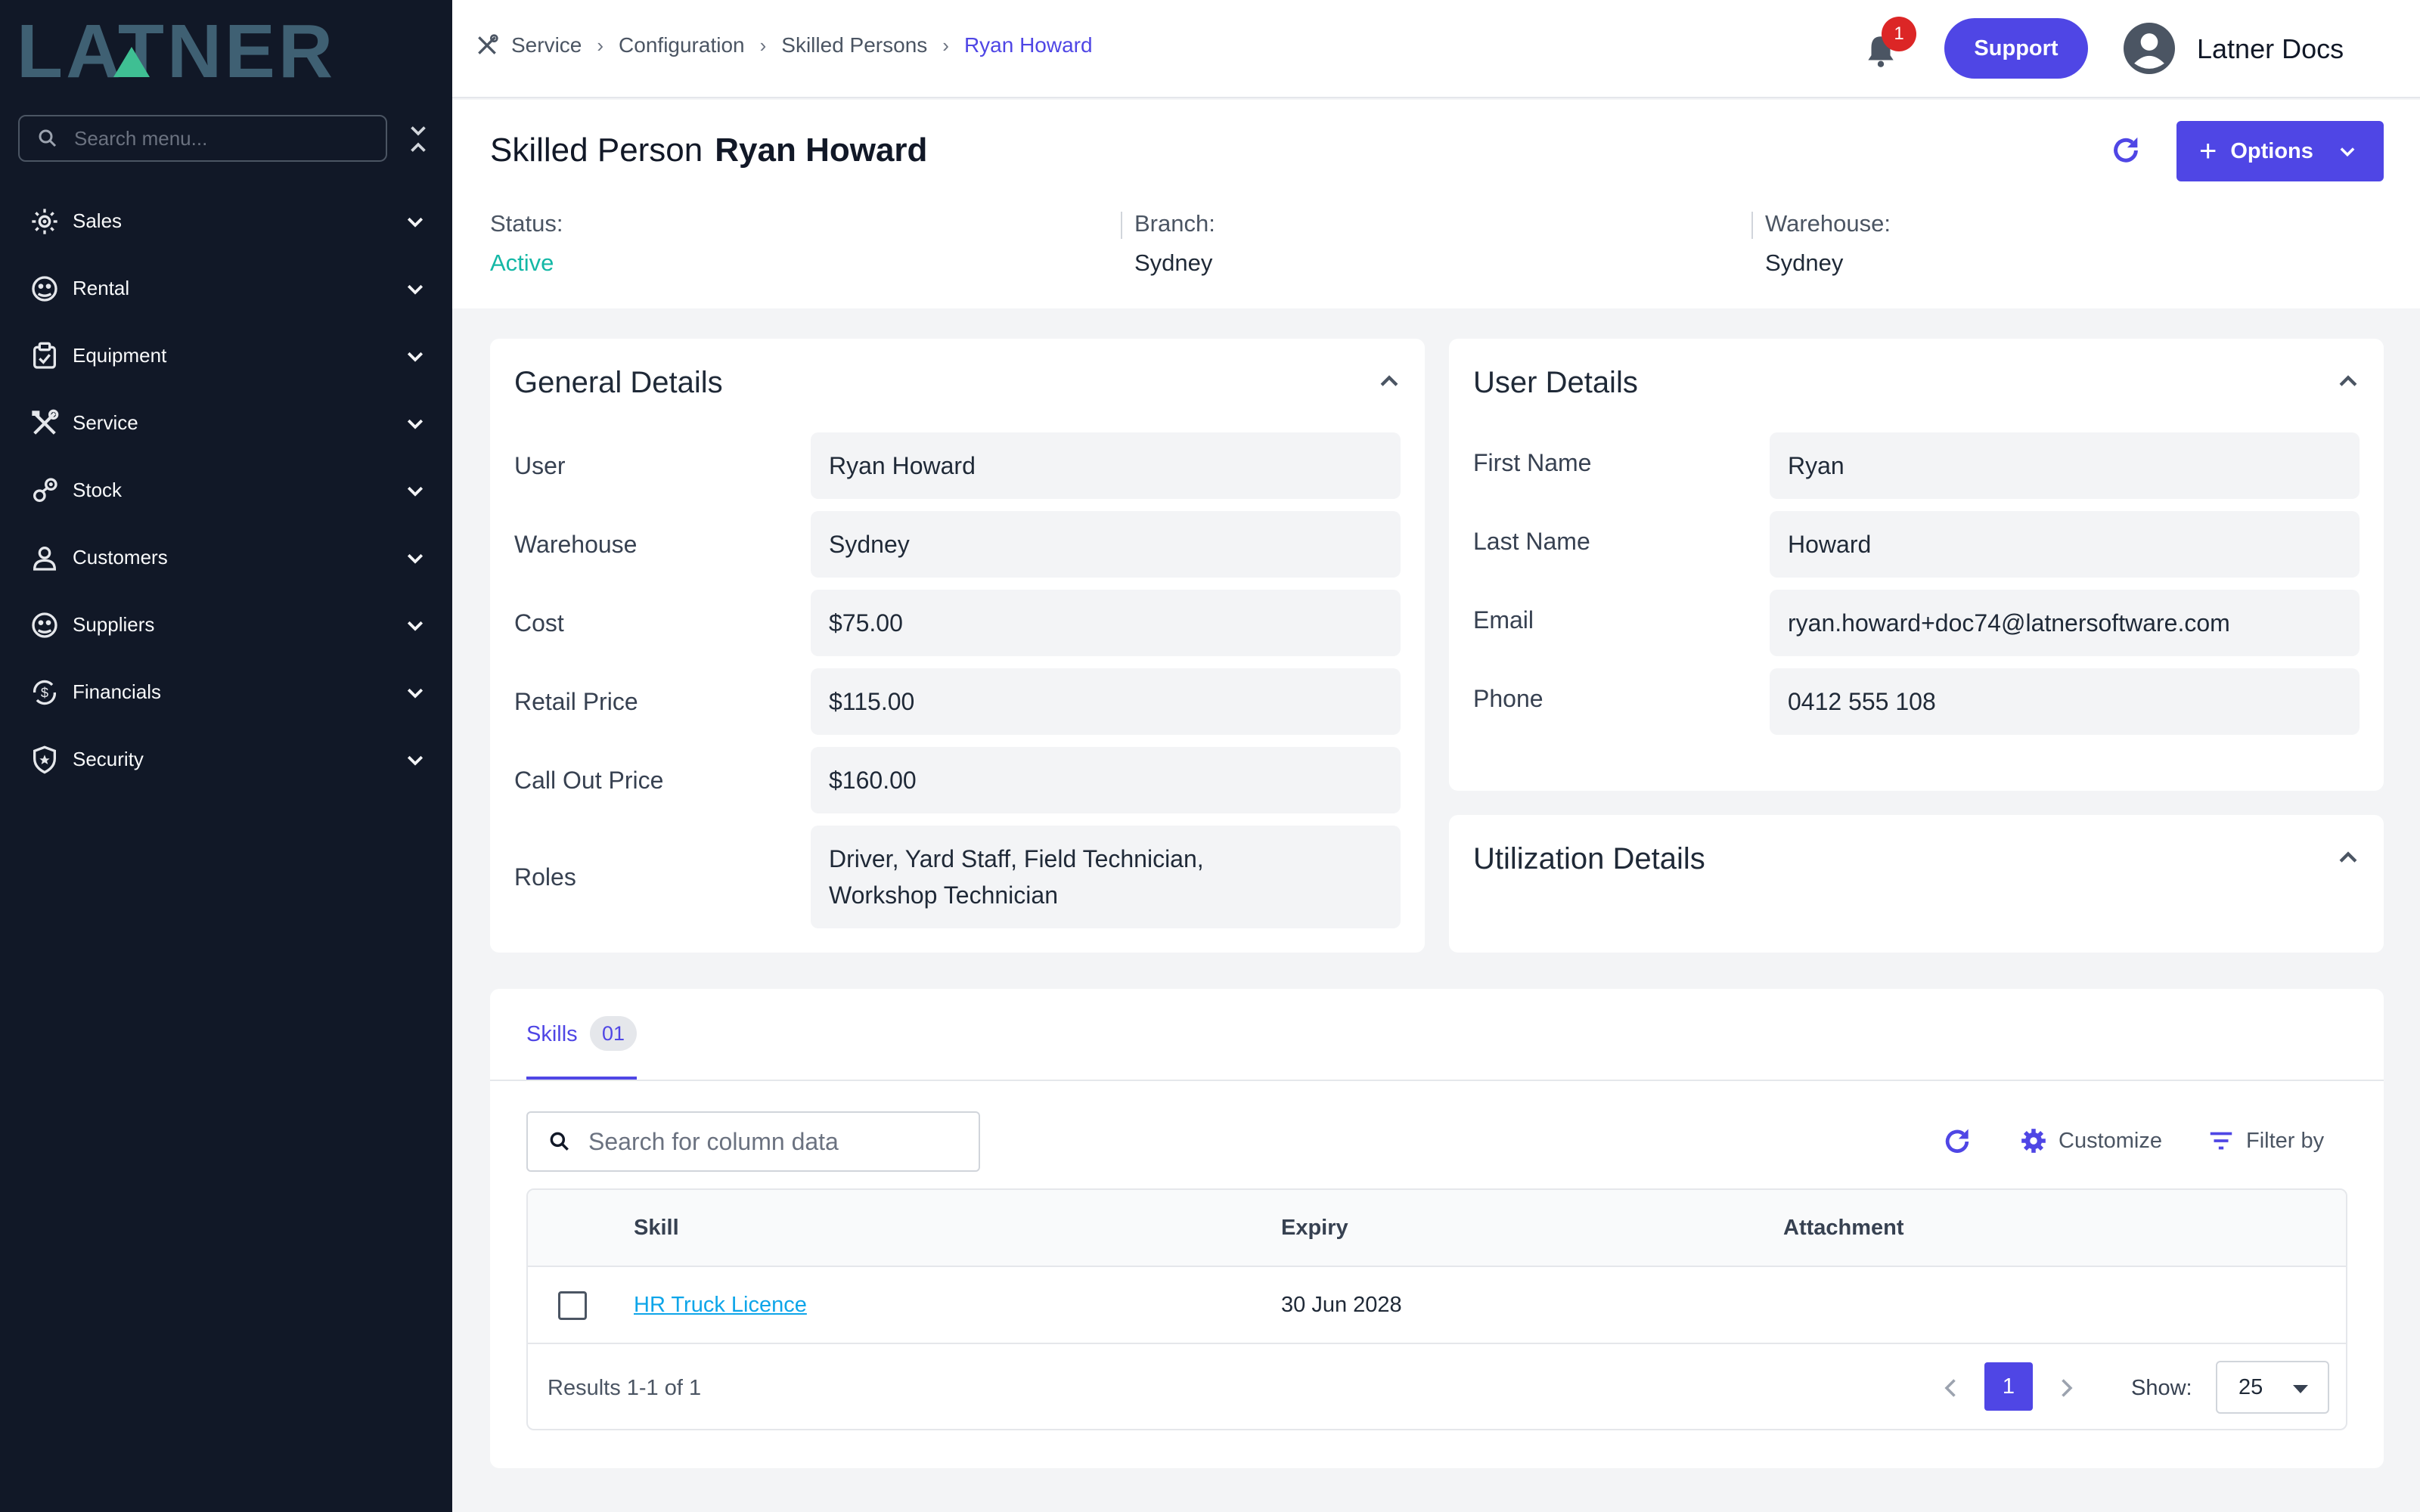  I want to click on sales-icon, so click(44, 221).